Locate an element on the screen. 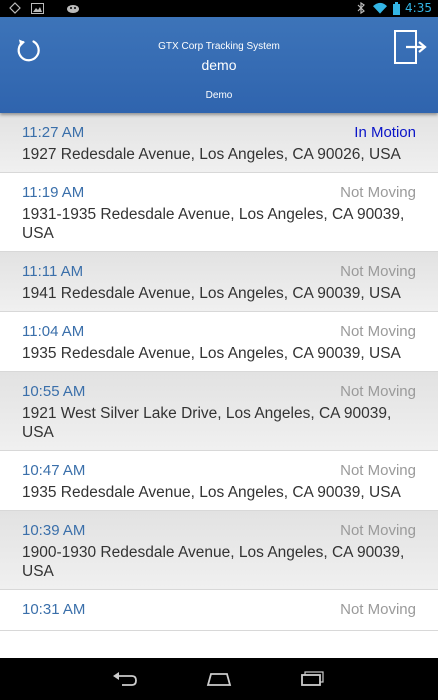  app-header: GTX Corp Tracking System demo Demo is located at coordinates (219, 65).